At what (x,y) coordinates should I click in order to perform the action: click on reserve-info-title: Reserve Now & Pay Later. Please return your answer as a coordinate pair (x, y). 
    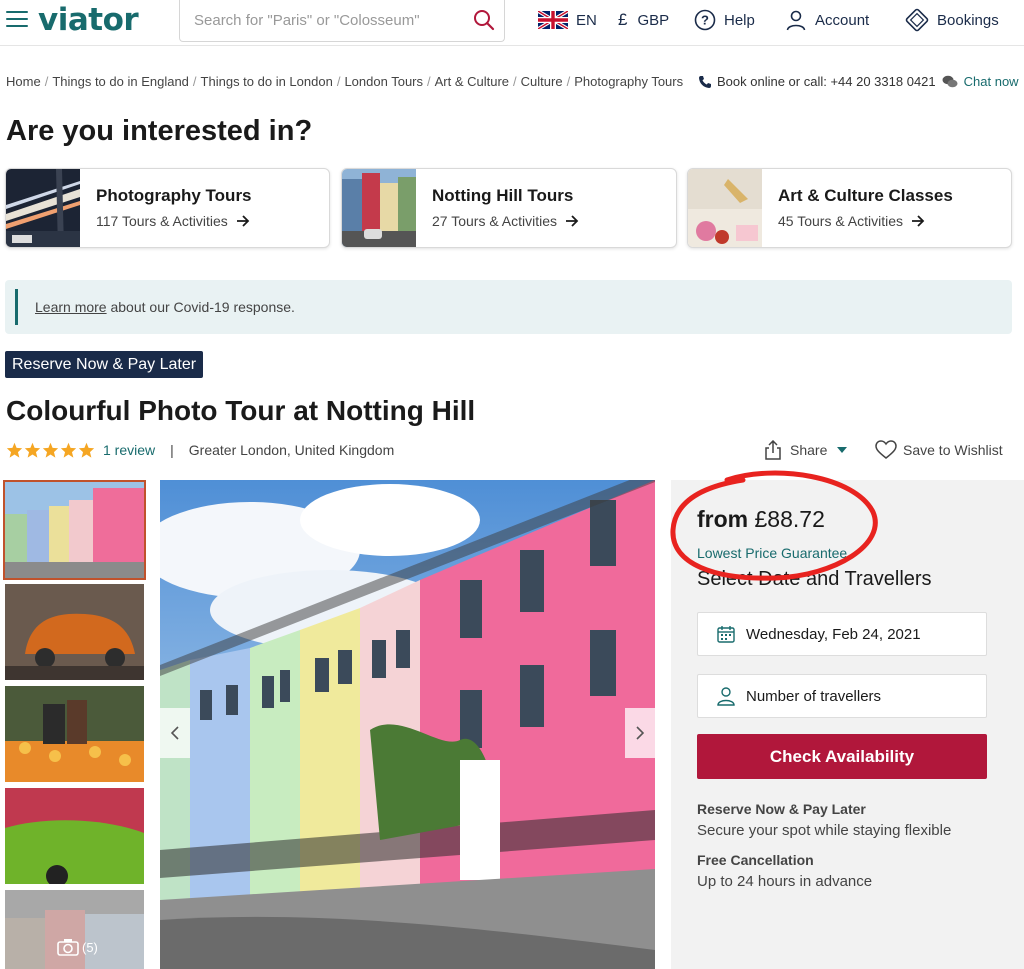
    Looking at the image, I should click on (781, 809).